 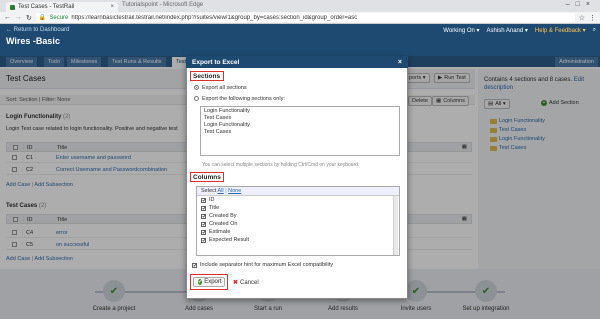 What do you see at coordinates (298, 232) in the screenshot?
I see `column-option-estimate: ✔ Estimate` at bounding box center [298, 232].